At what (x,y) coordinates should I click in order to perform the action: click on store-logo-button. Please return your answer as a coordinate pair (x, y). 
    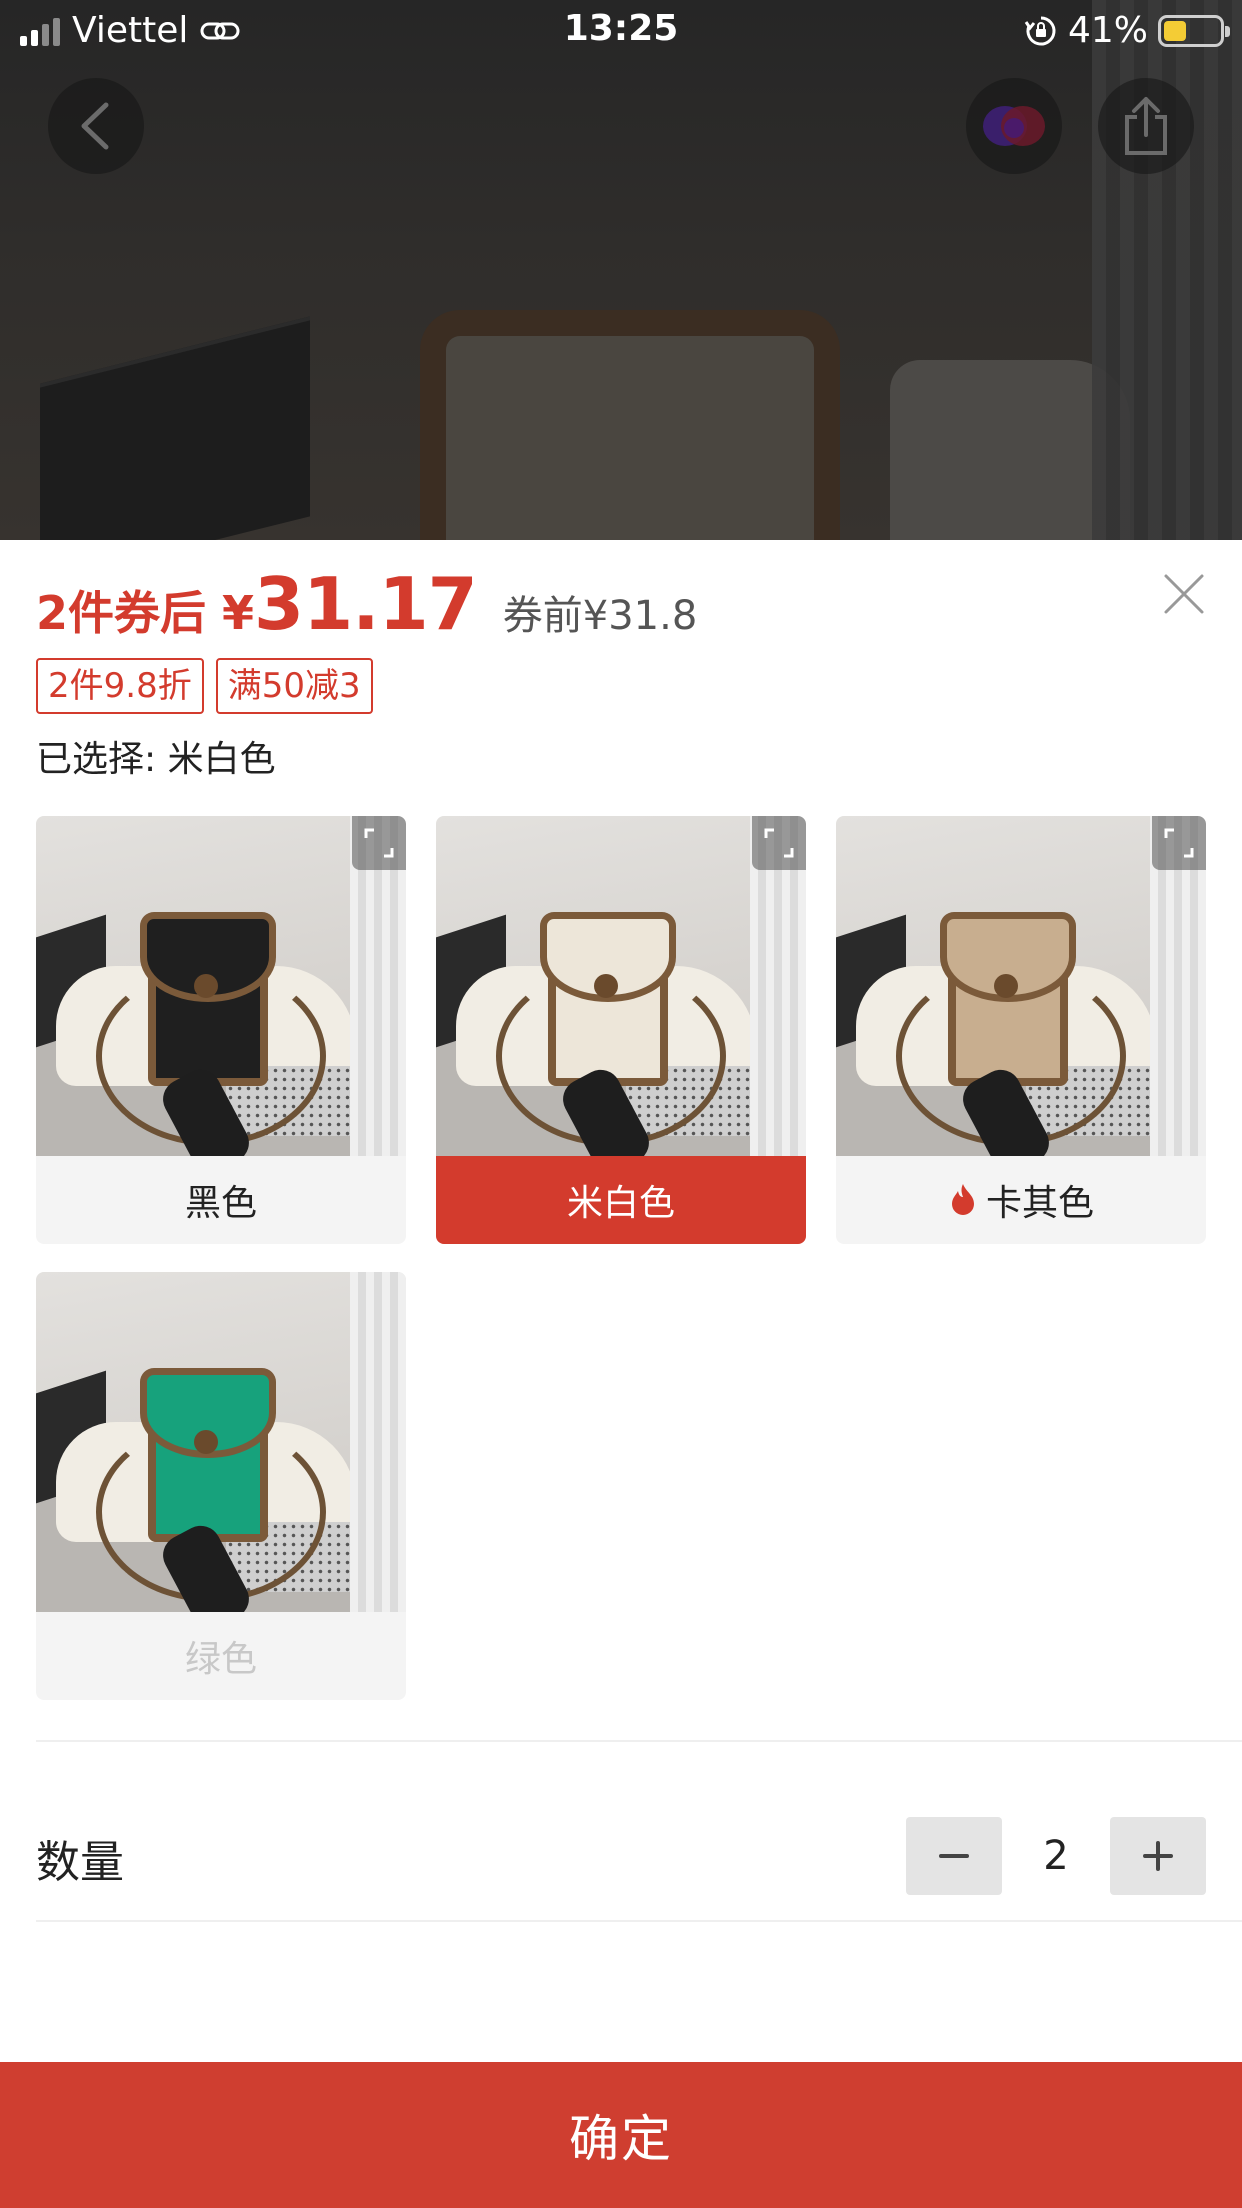
    Looking at the image, I should click on (1014, 126).